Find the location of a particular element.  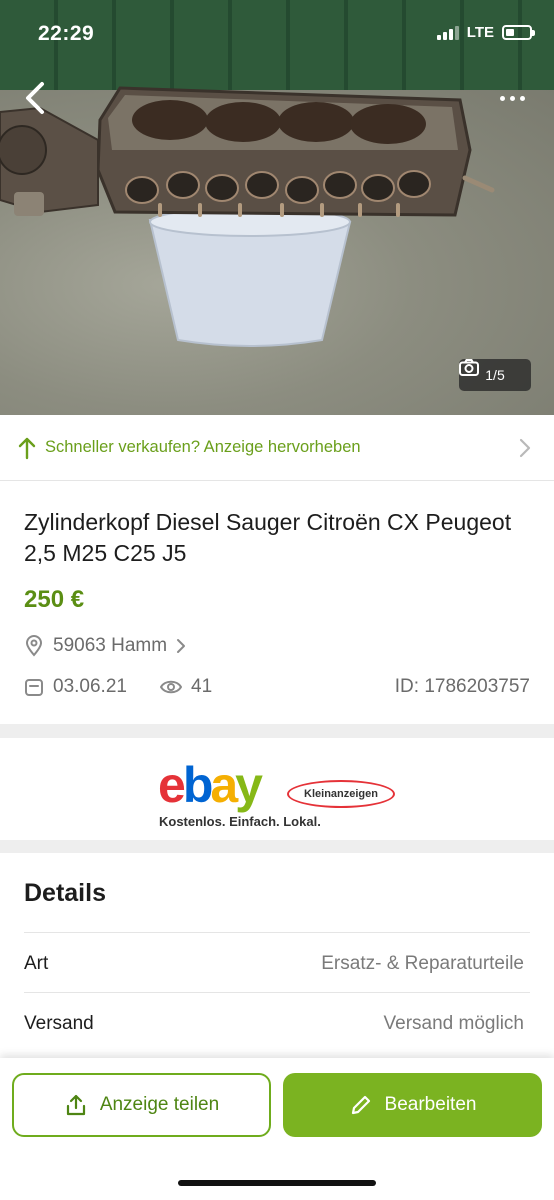

calendar-icon is located at coordinates (34, 687).